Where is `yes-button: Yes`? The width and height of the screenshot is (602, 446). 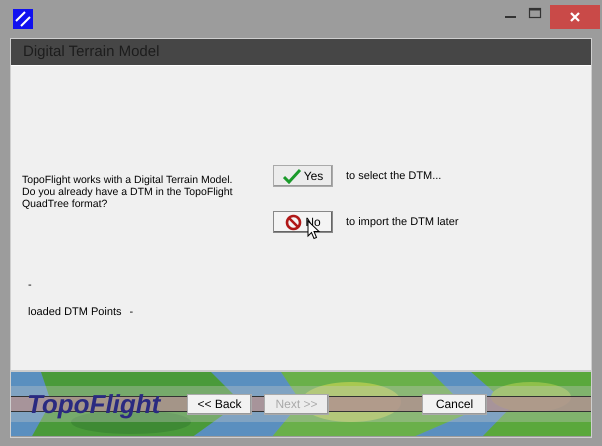 yes-button: Yes is located at coordinates (303, 176).